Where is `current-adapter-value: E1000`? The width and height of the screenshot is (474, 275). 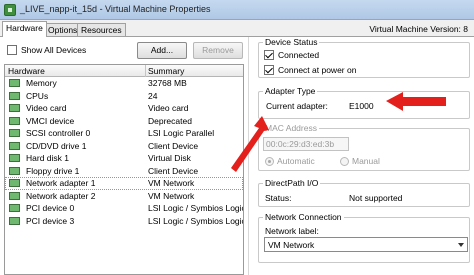
current-adapter-value: E1000 is located at coordinates (361, 106).